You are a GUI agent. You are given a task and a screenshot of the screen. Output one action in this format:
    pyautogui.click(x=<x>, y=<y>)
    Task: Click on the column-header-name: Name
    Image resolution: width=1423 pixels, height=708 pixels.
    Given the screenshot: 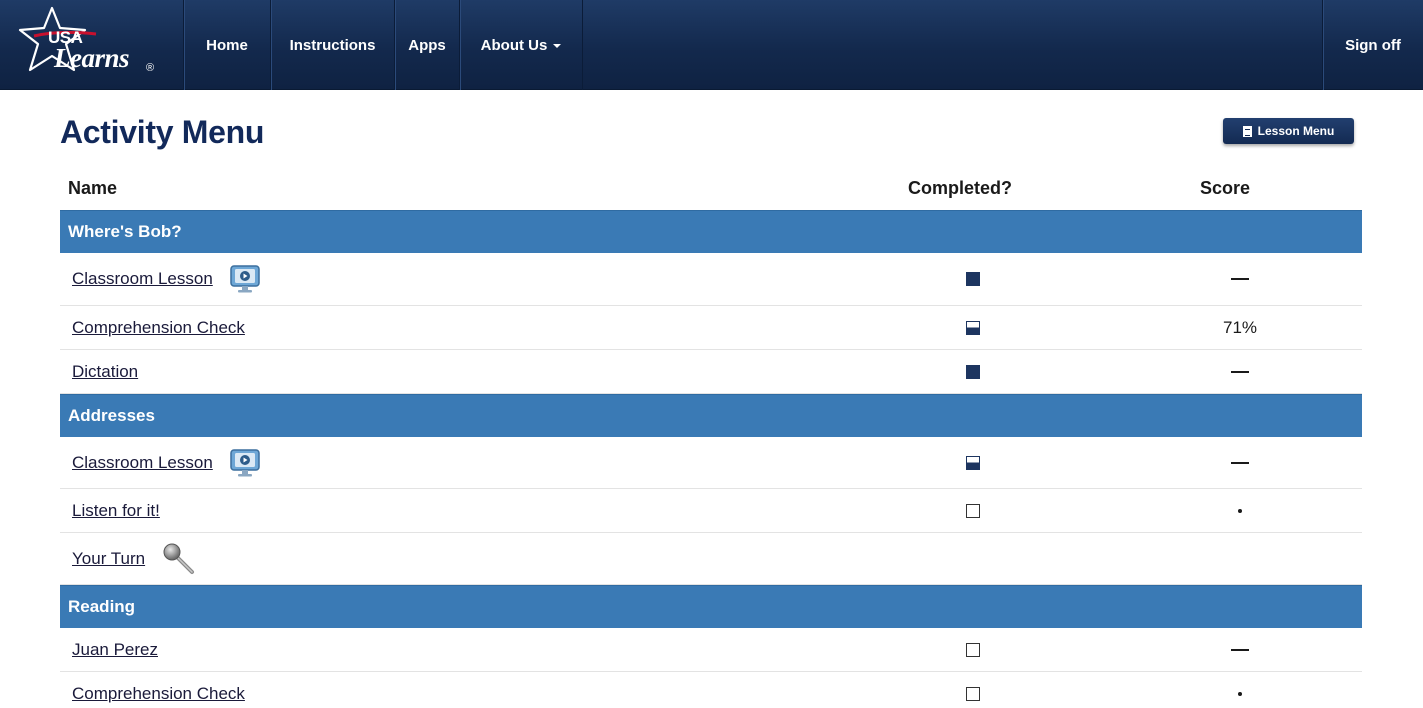 What is the action you would take?
    pyautogui.click(x=93, y=188)
    